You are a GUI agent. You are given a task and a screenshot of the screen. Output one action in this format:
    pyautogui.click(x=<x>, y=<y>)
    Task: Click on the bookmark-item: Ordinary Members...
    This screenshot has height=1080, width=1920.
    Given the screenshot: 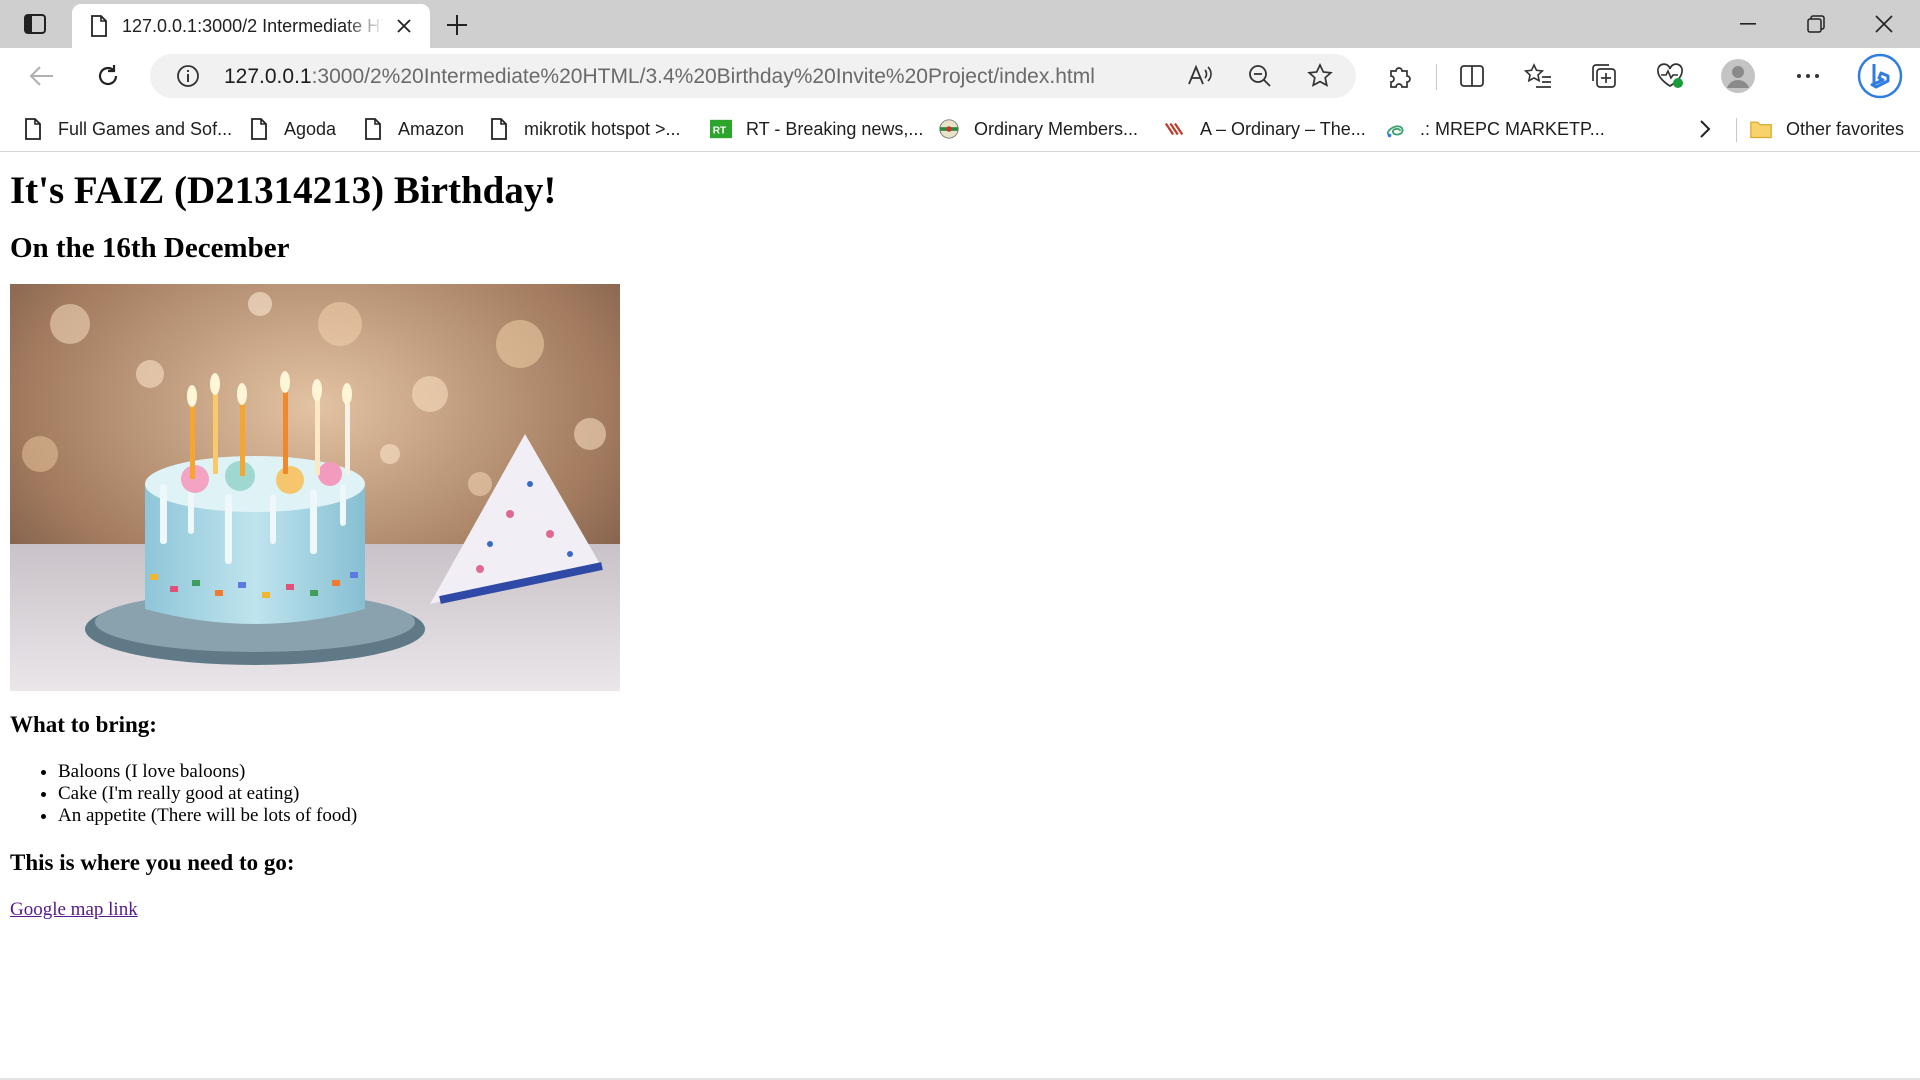 What is the action you would take?
    pyautogui.click(x=1038, y=129)
    